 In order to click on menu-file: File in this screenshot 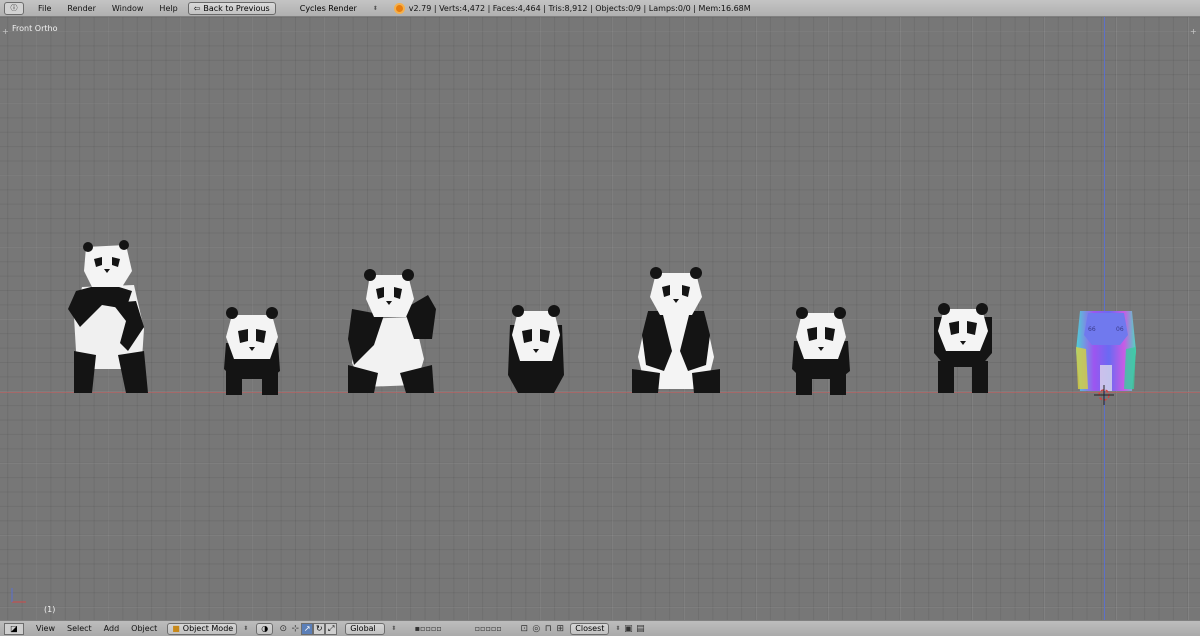, I will do `click(44, 8)`.